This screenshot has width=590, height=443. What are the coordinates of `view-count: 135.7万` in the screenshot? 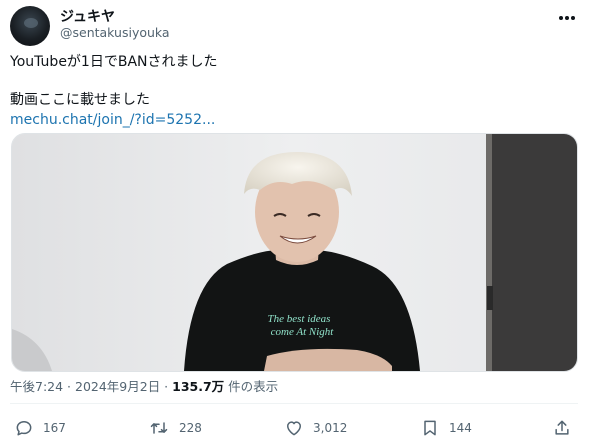 It's located at (198, 386).